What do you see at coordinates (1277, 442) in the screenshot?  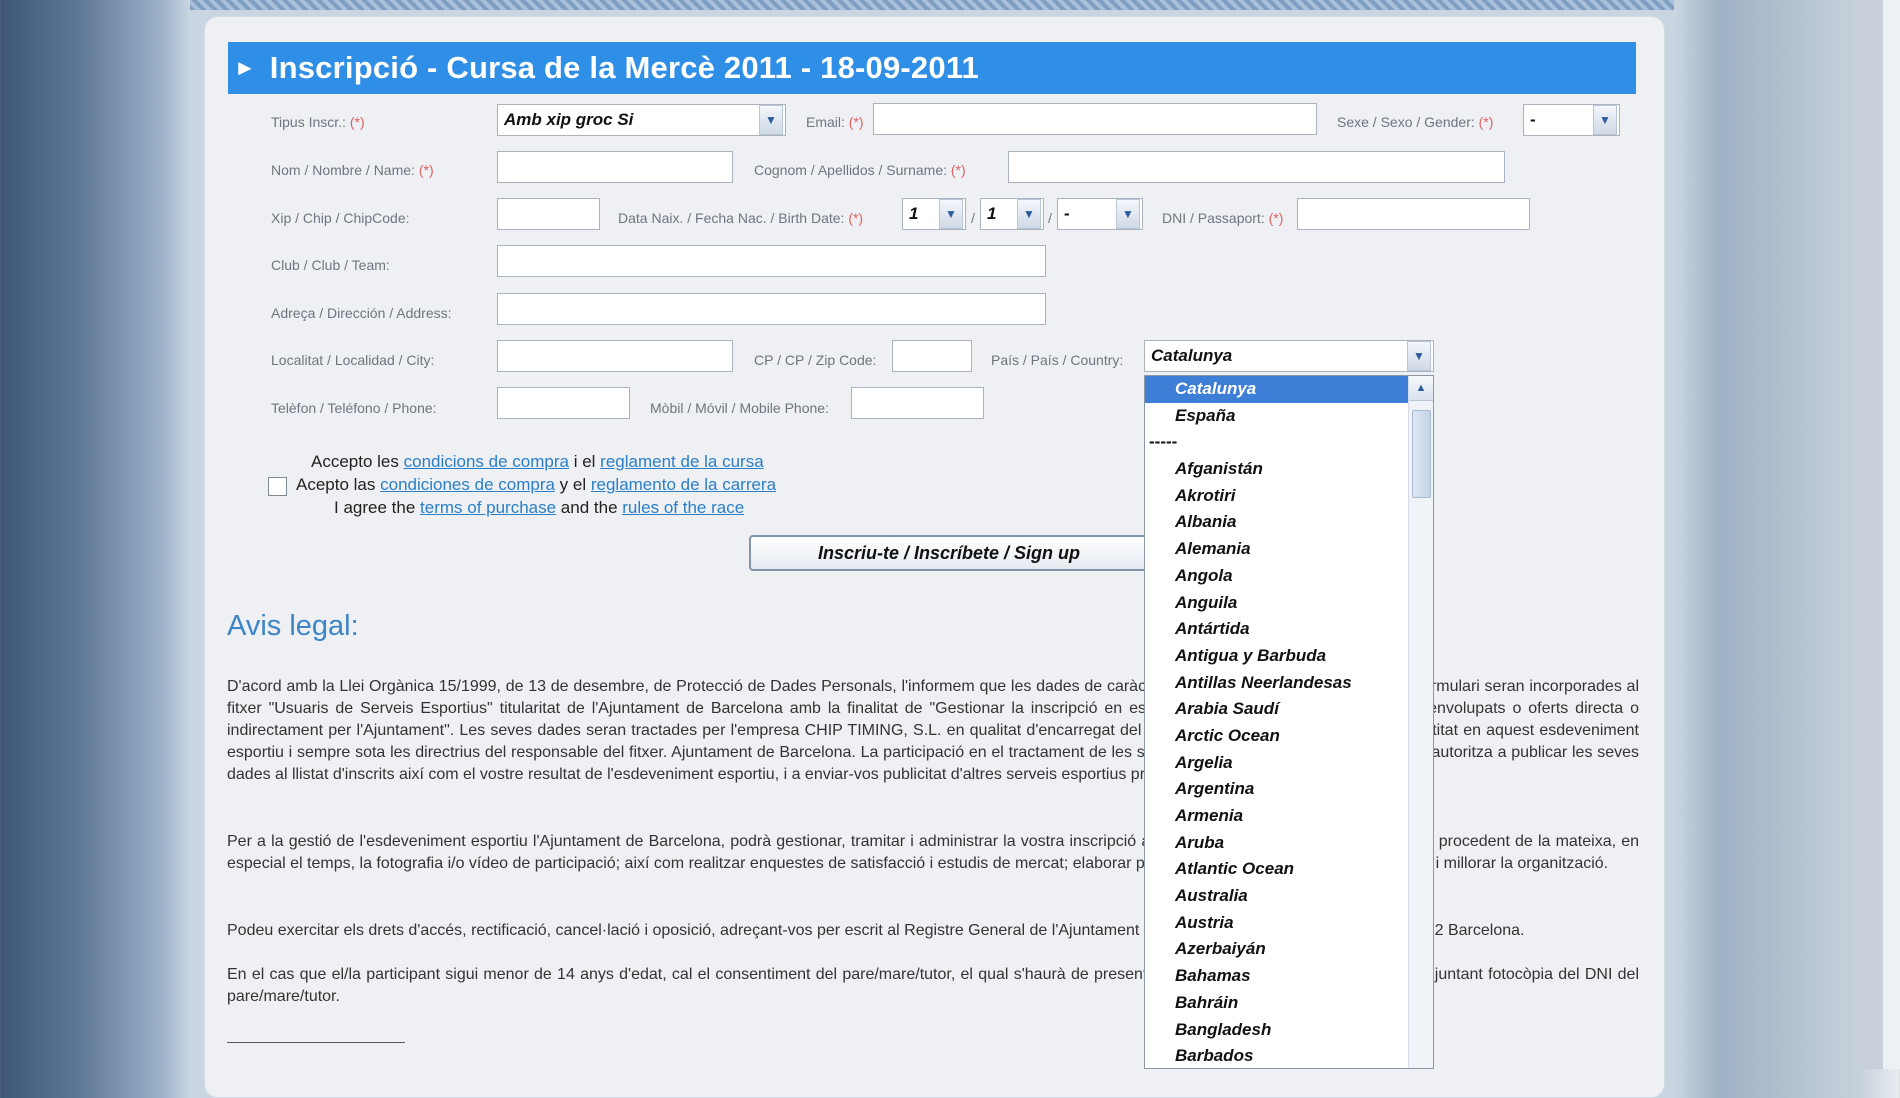 I see `country-option: -----` at bounding box center [1277, 442].